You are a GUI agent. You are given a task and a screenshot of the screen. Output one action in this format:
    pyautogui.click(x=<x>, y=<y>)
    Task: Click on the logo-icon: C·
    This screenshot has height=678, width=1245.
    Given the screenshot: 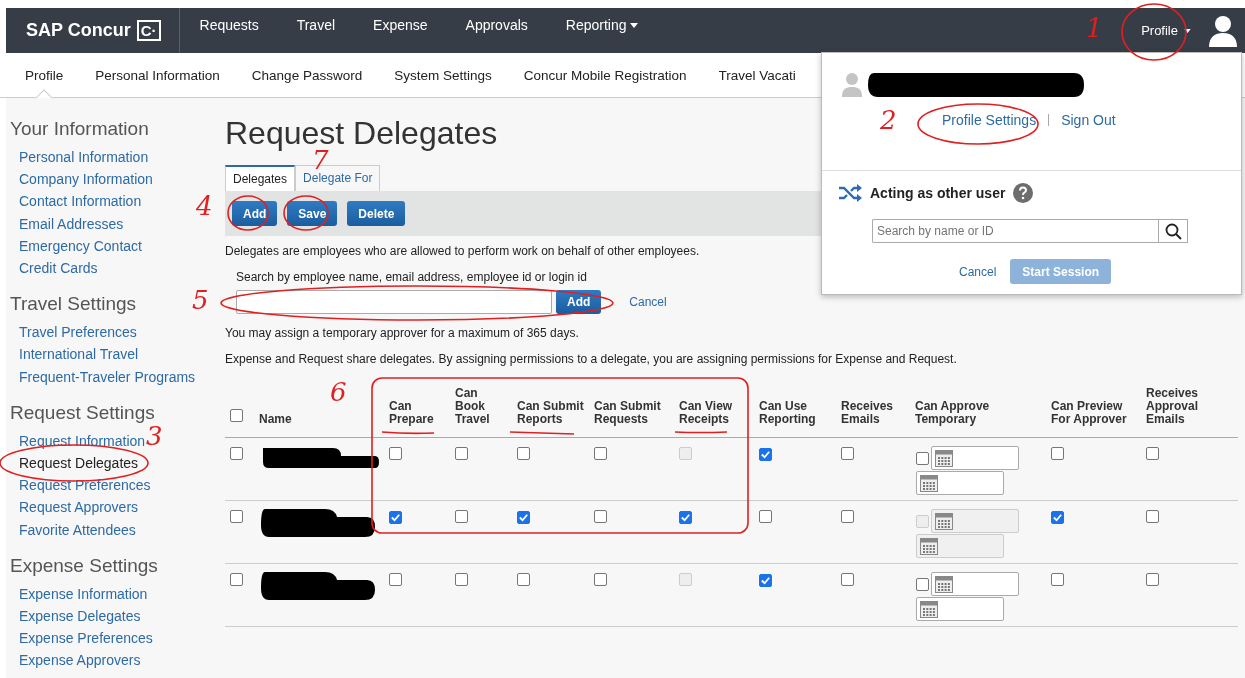 What is the action you would take?
    pyautogui.click(x=148, y=30)
    